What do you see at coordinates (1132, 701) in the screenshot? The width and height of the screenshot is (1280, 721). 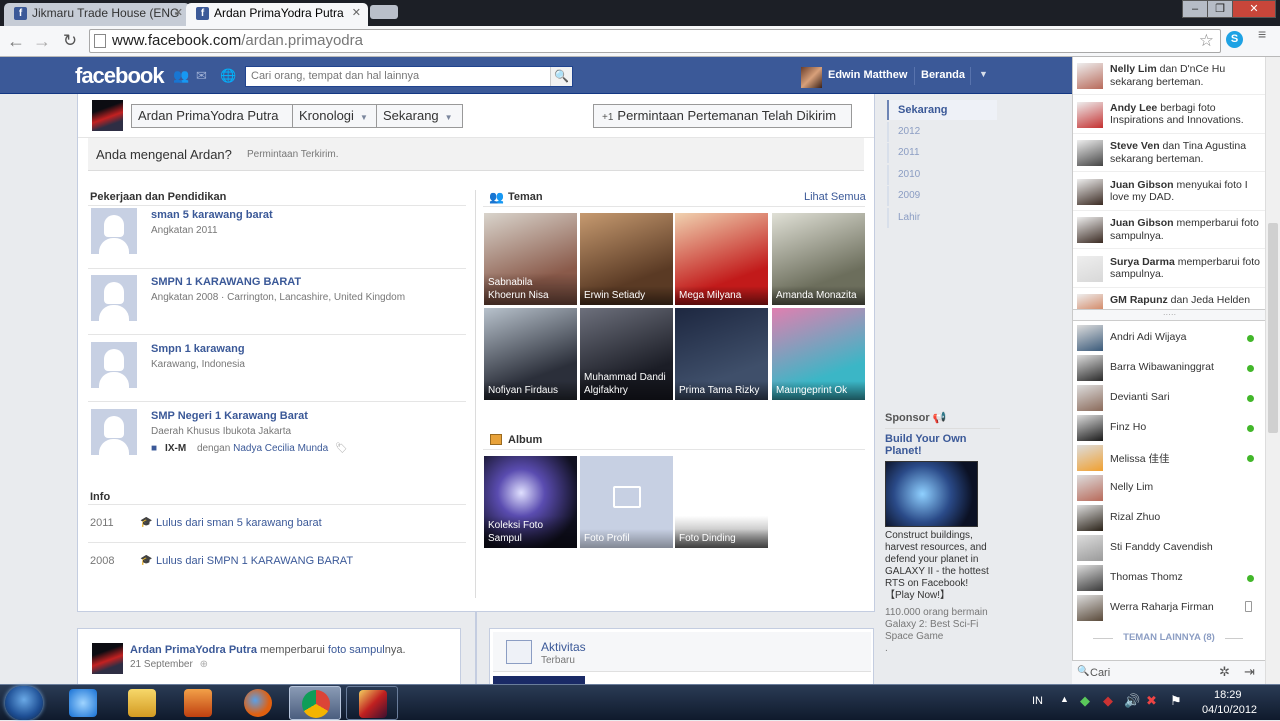 I see `volume-icon: 🔊` at bounding box center [1132, 701].